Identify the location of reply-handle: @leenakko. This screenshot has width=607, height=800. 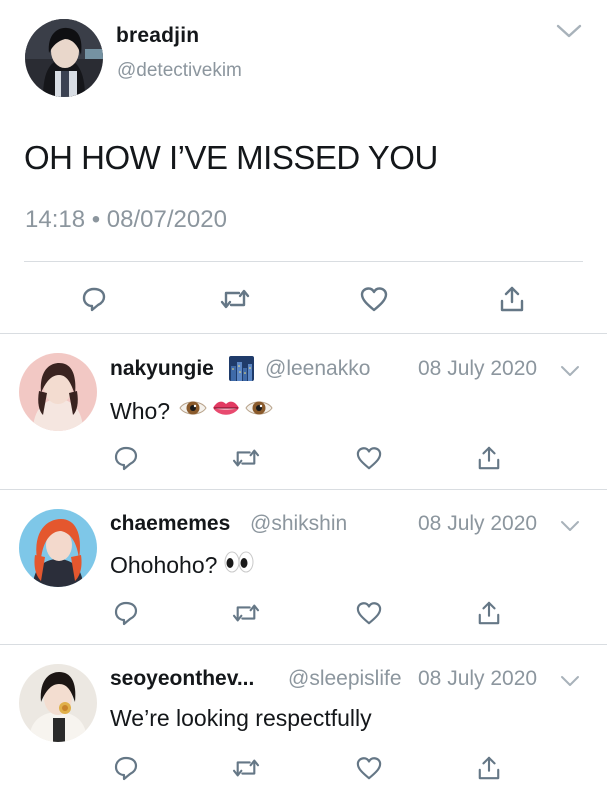
(317, 369).